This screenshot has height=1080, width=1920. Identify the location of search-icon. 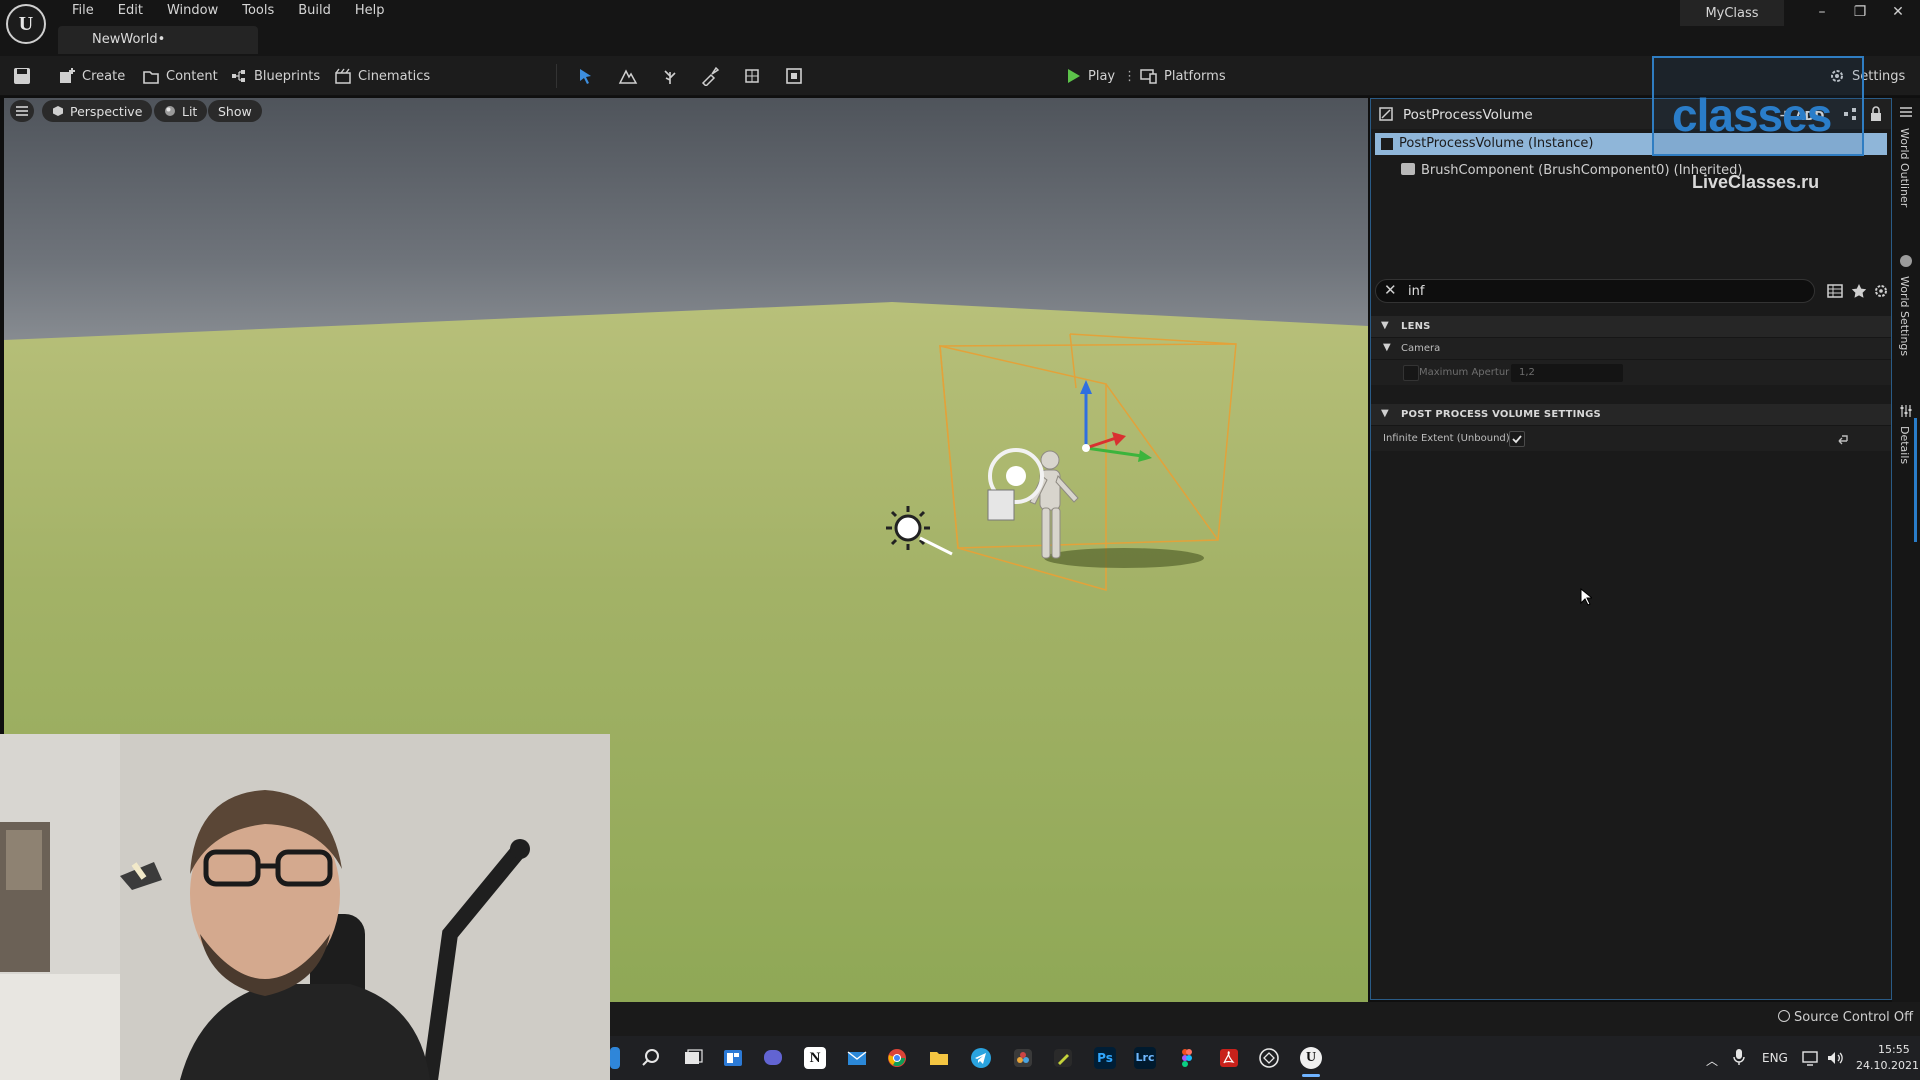
(651, 1058).